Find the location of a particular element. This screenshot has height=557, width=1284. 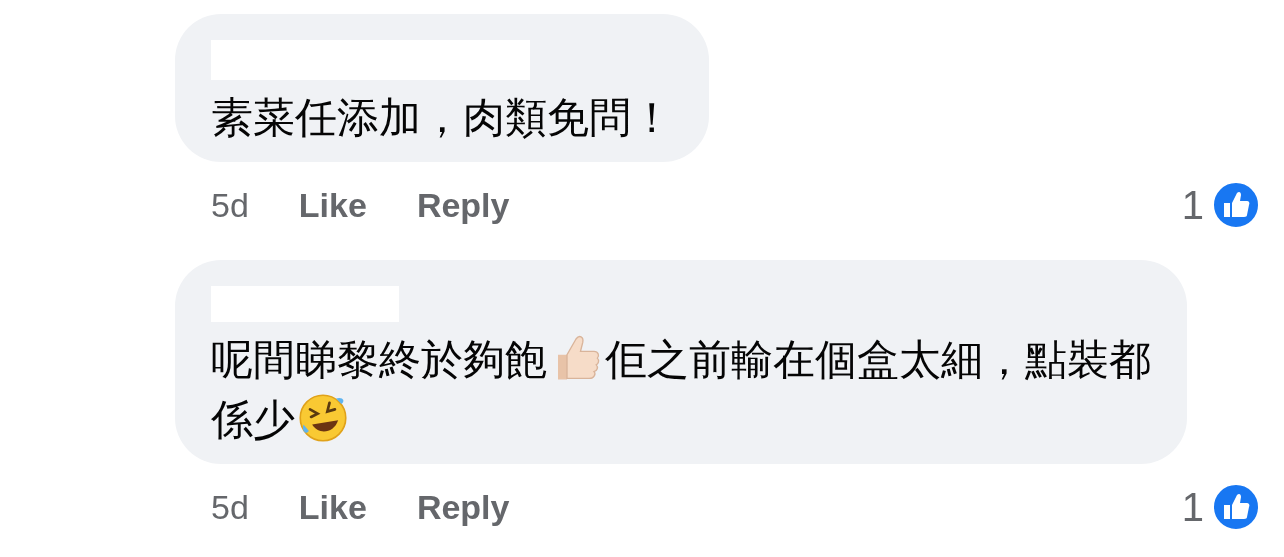

laughing-emoji-icon is located at coordinates (323, 418).